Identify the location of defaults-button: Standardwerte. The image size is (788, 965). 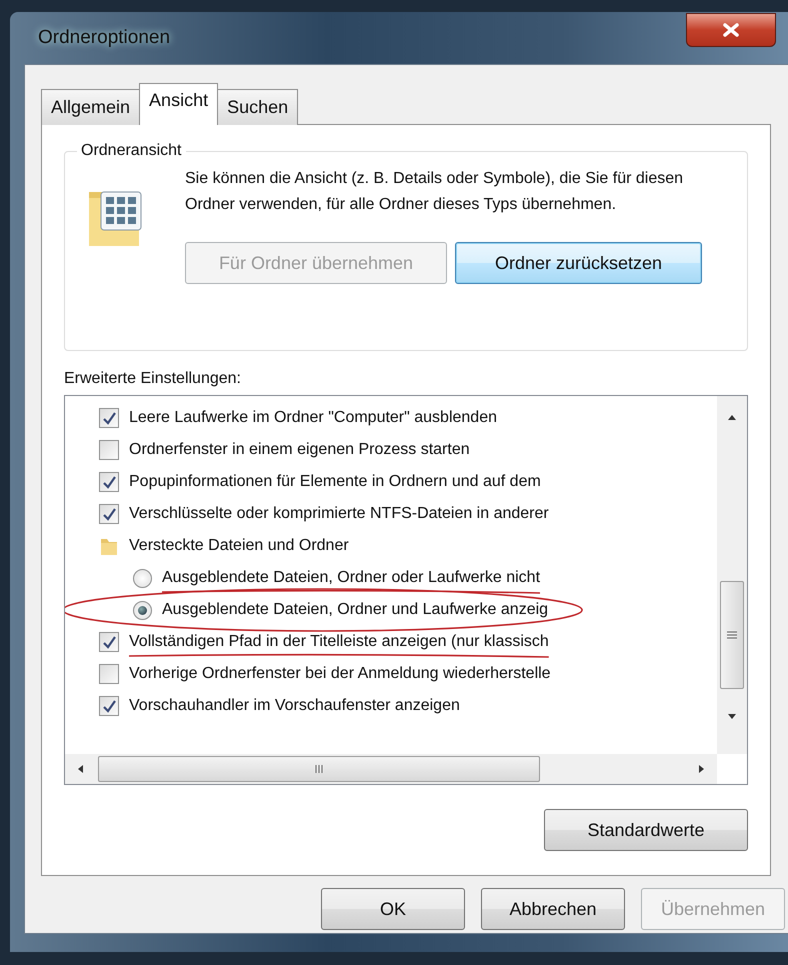
(646, 830).